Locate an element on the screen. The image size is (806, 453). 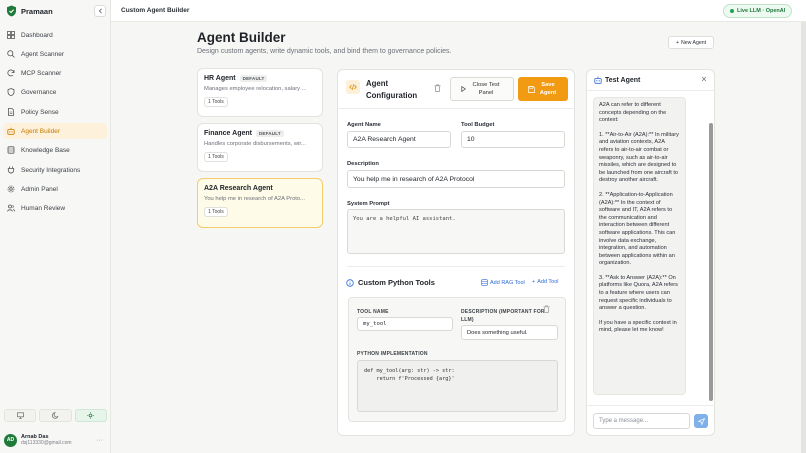
save-icon is located at coordinates (531, 89).